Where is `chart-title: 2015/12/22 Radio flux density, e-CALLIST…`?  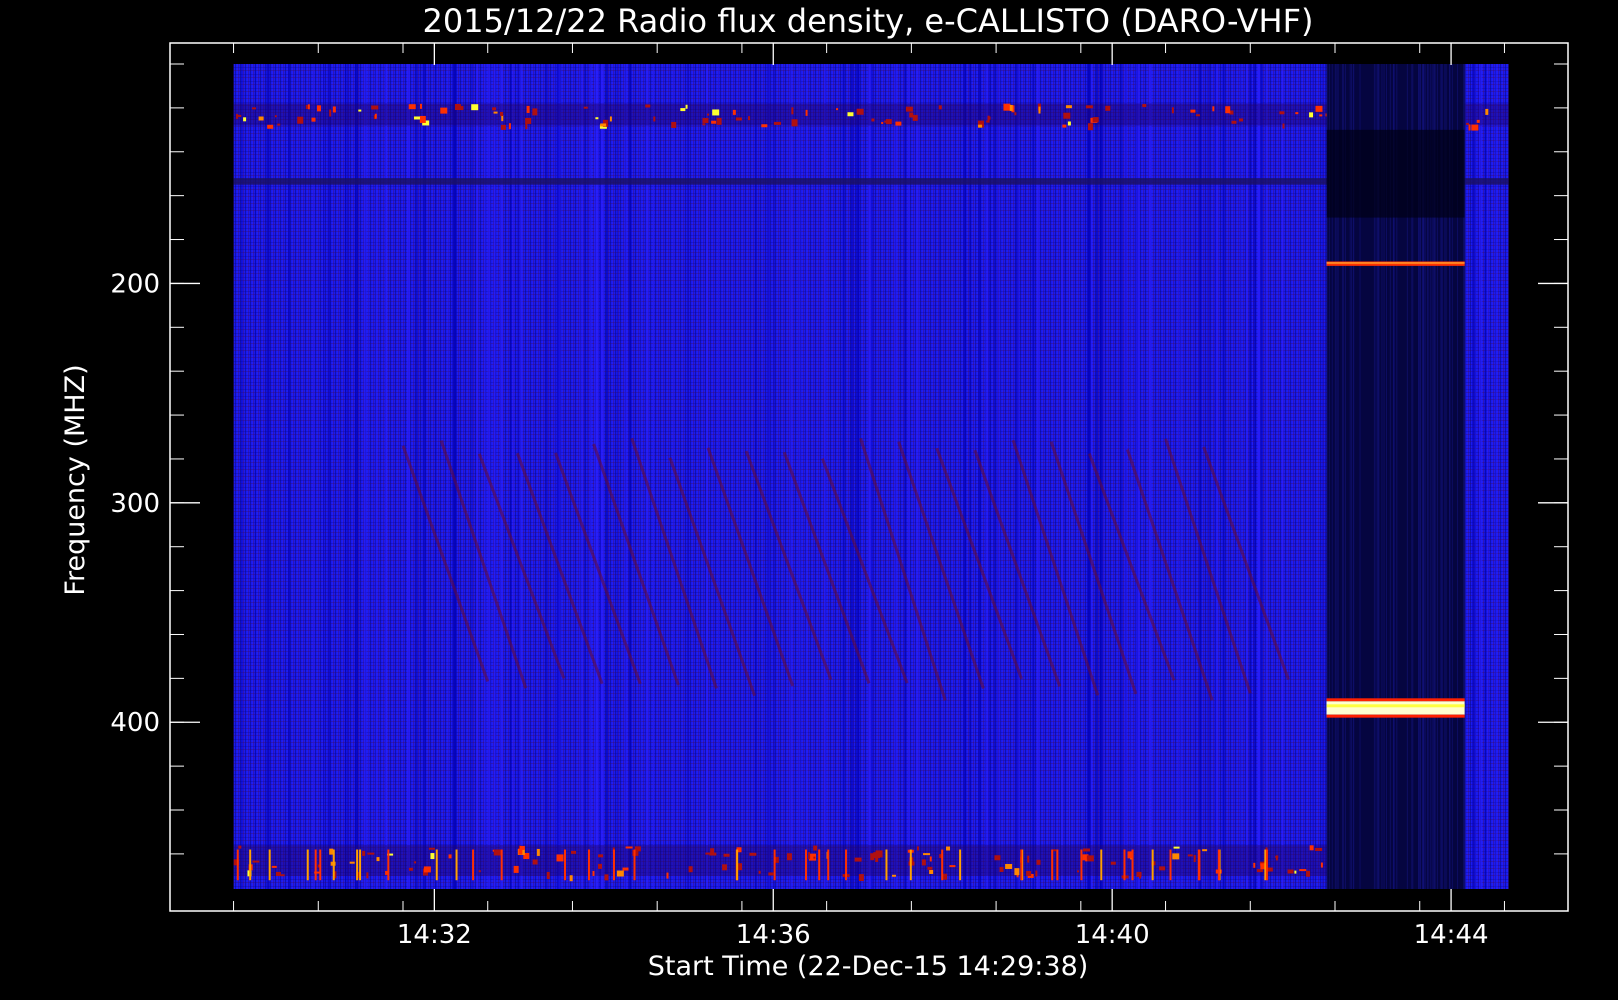 chart-title: 2015/12/22 Radio flux density, e-CALLIST… is located at coordinates (868, 21).